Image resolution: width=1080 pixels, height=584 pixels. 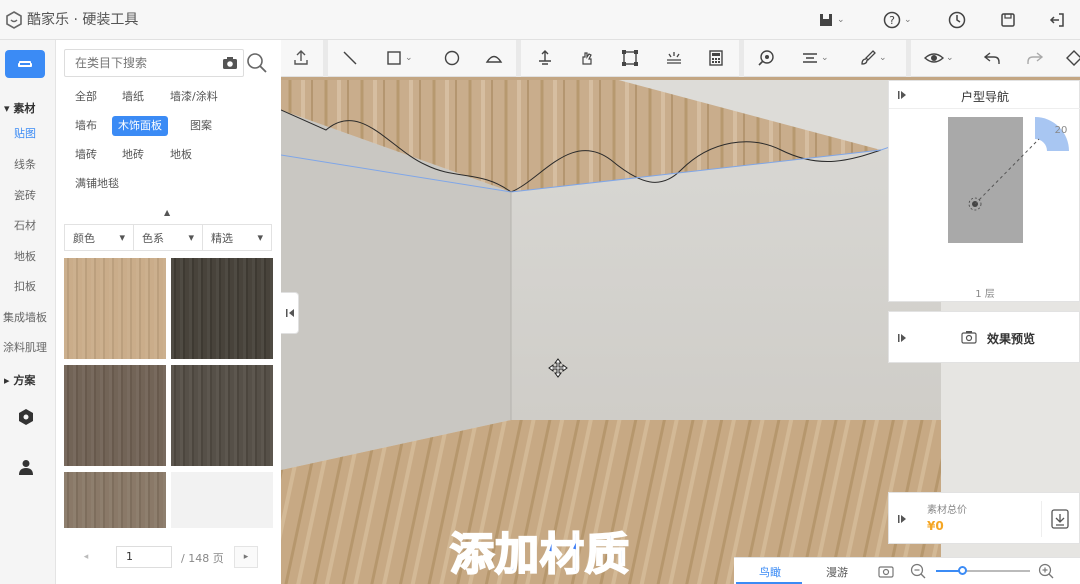 I want to click on category-carpet: 满铺地毯, so click(x=97, y=184).